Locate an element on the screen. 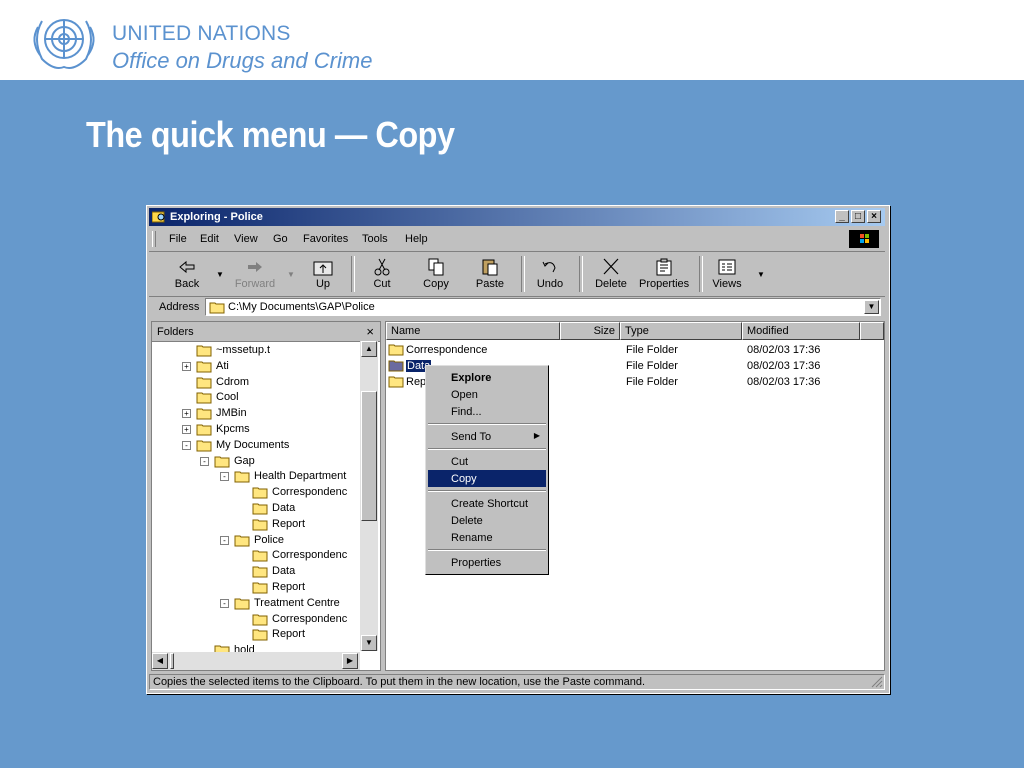  tree-item: - Treatment Centre is located at coordinates (255, 603).